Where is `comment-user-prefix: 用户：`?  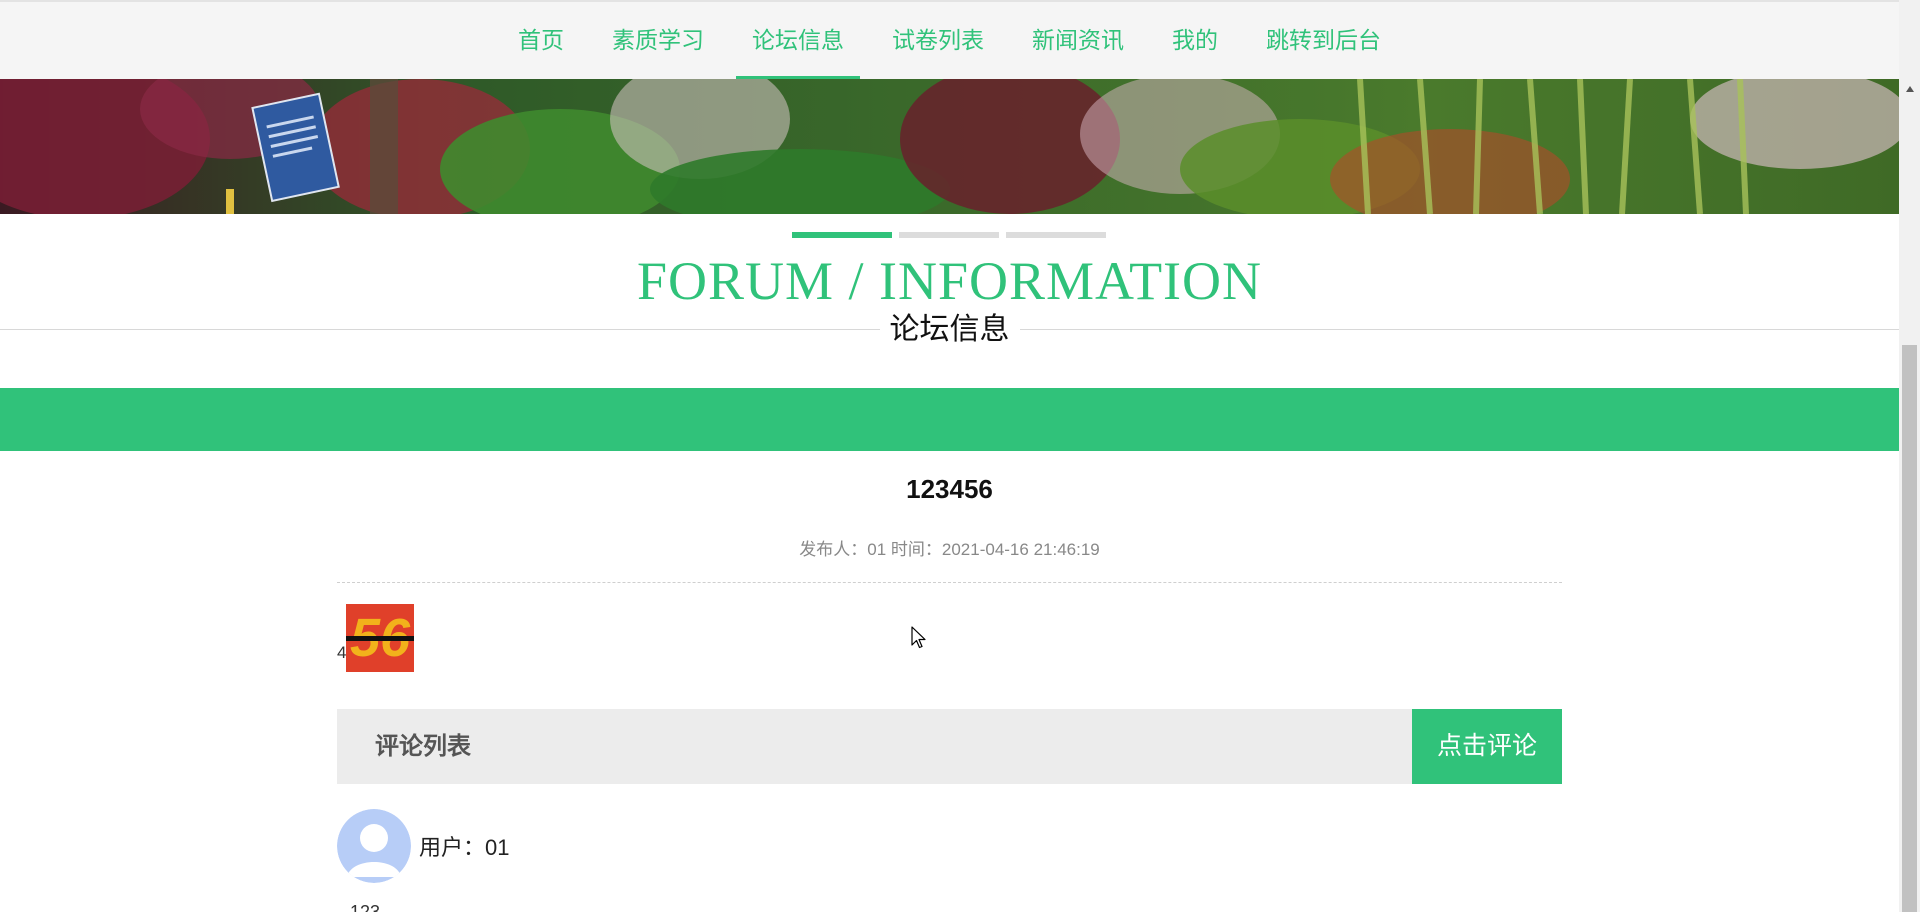
comment-user-prefix: 用户： is located at coordinates (452, 847).